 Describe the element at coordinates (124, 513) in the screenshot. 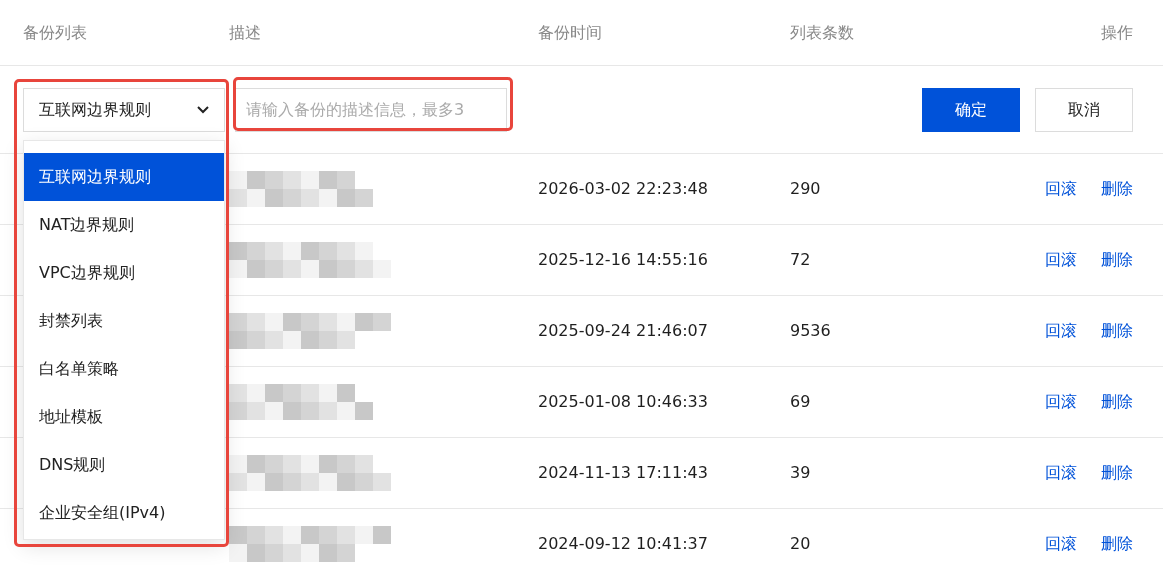

I see `dropdown-option: 企业安全组(IPv4)` at that location.